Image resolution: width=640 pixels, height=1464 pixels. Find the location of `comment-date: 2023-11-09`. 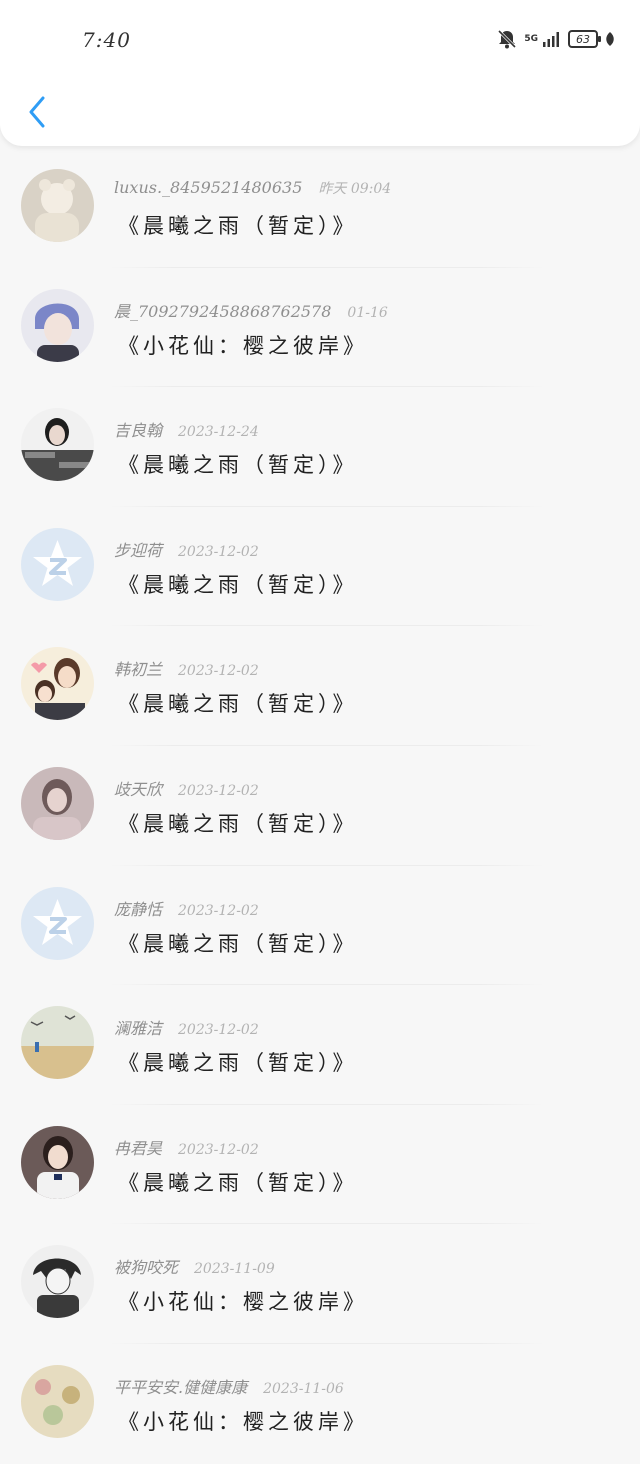

comment-date: 2023-11-09 is located at coordinates (234, 1269).